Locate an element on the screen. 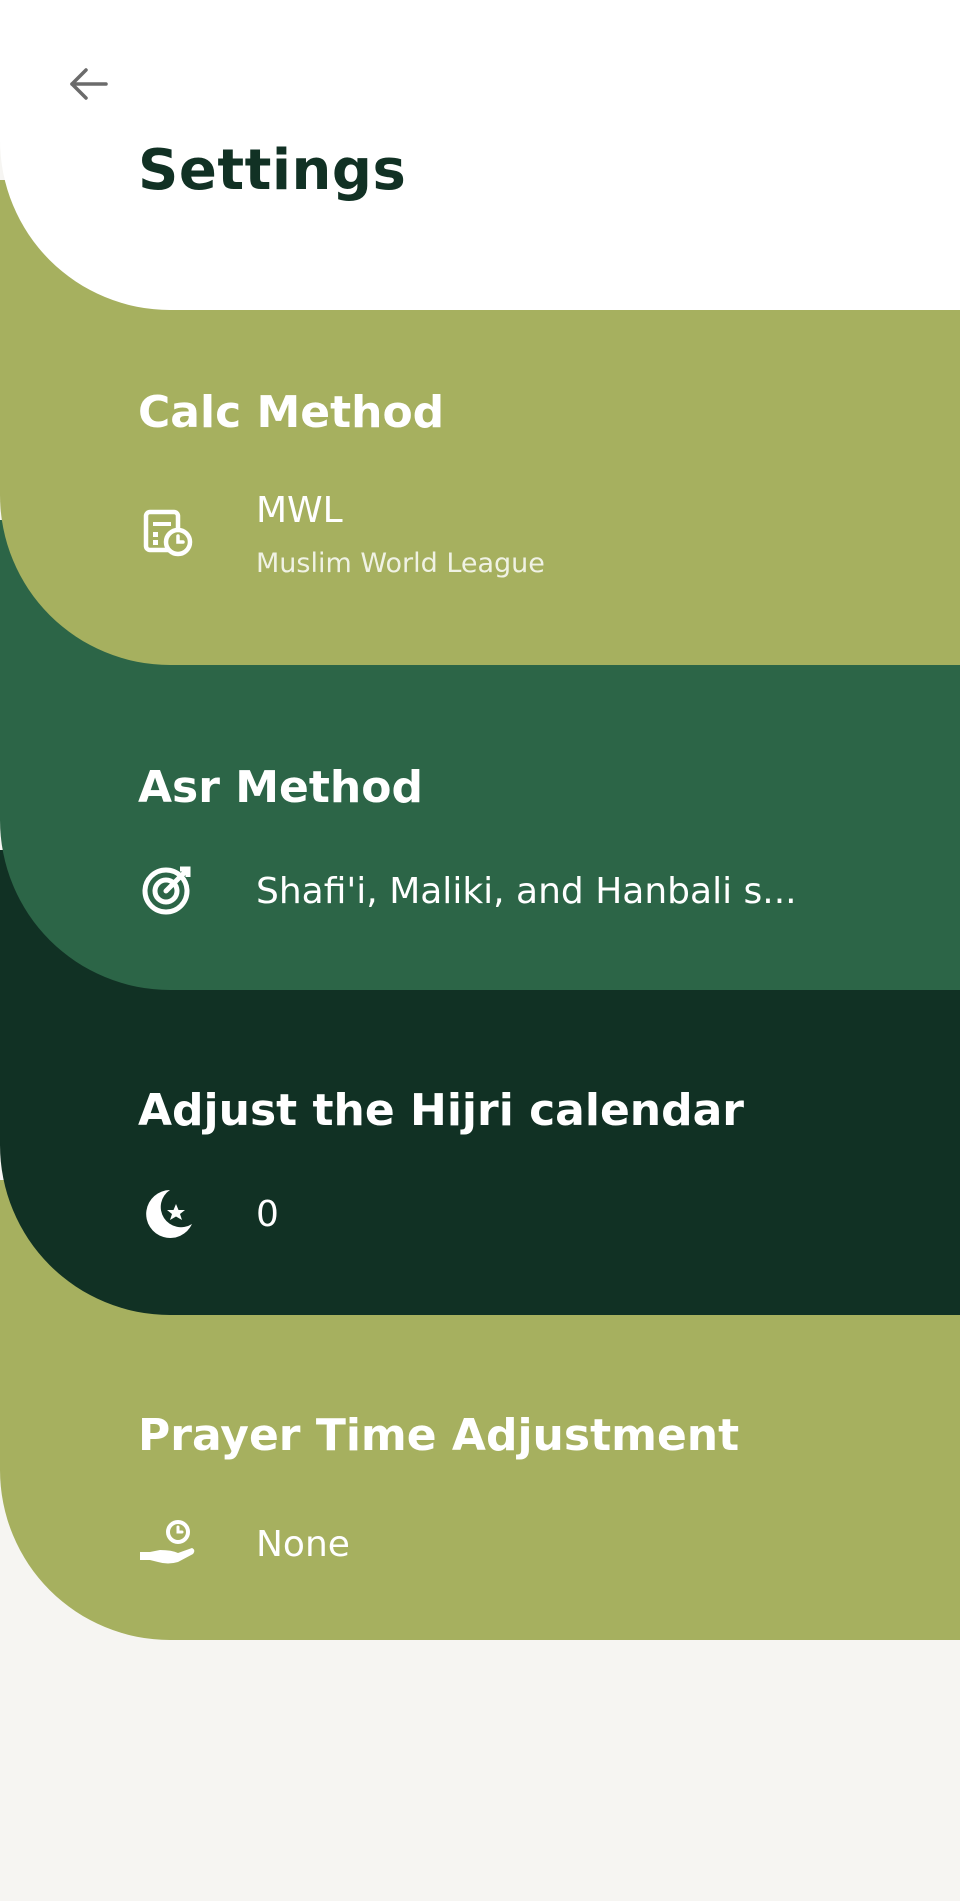 Image resolution: width=960 pixels, height=1901 pixels. calc-method-subvalue: Muslim World League is located at coordinates (400, 563).